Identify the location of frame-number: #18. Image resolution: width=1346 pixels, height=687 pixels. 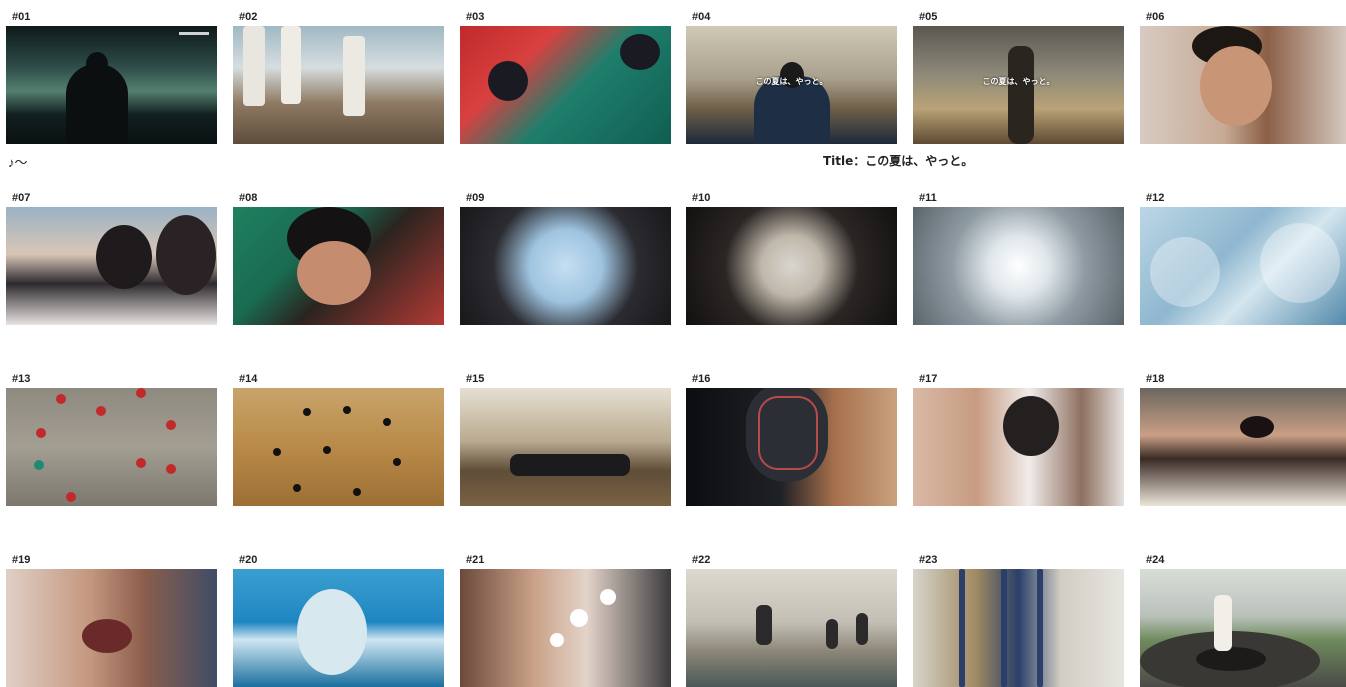
(1155, 379).